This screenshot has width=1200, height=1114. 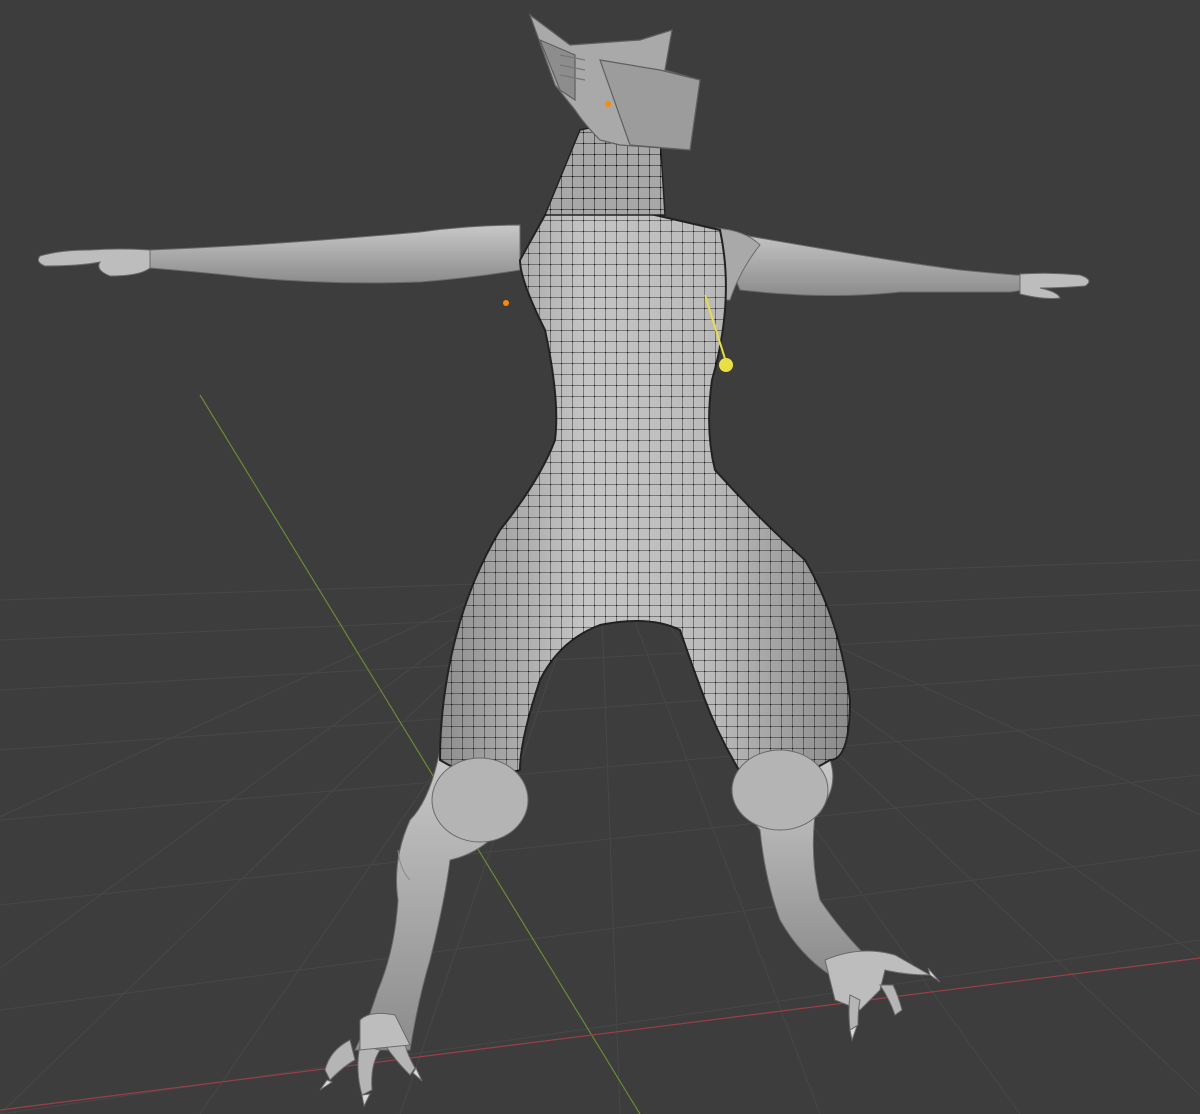 What do you see at coordinates (480, 800) in the screenshot?
I see `left-knee` at bounding box center [480, 800].